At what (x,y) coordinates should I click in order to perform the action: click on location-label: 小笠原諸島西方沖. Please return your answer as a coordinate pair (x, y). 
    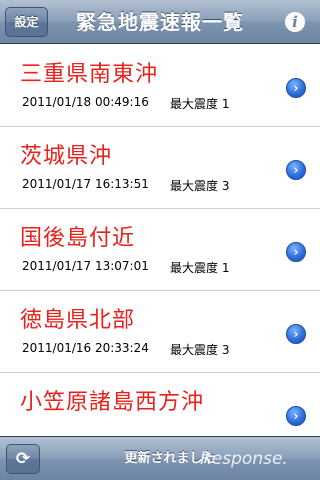
    Looking at the image, I should click on (112, 402).